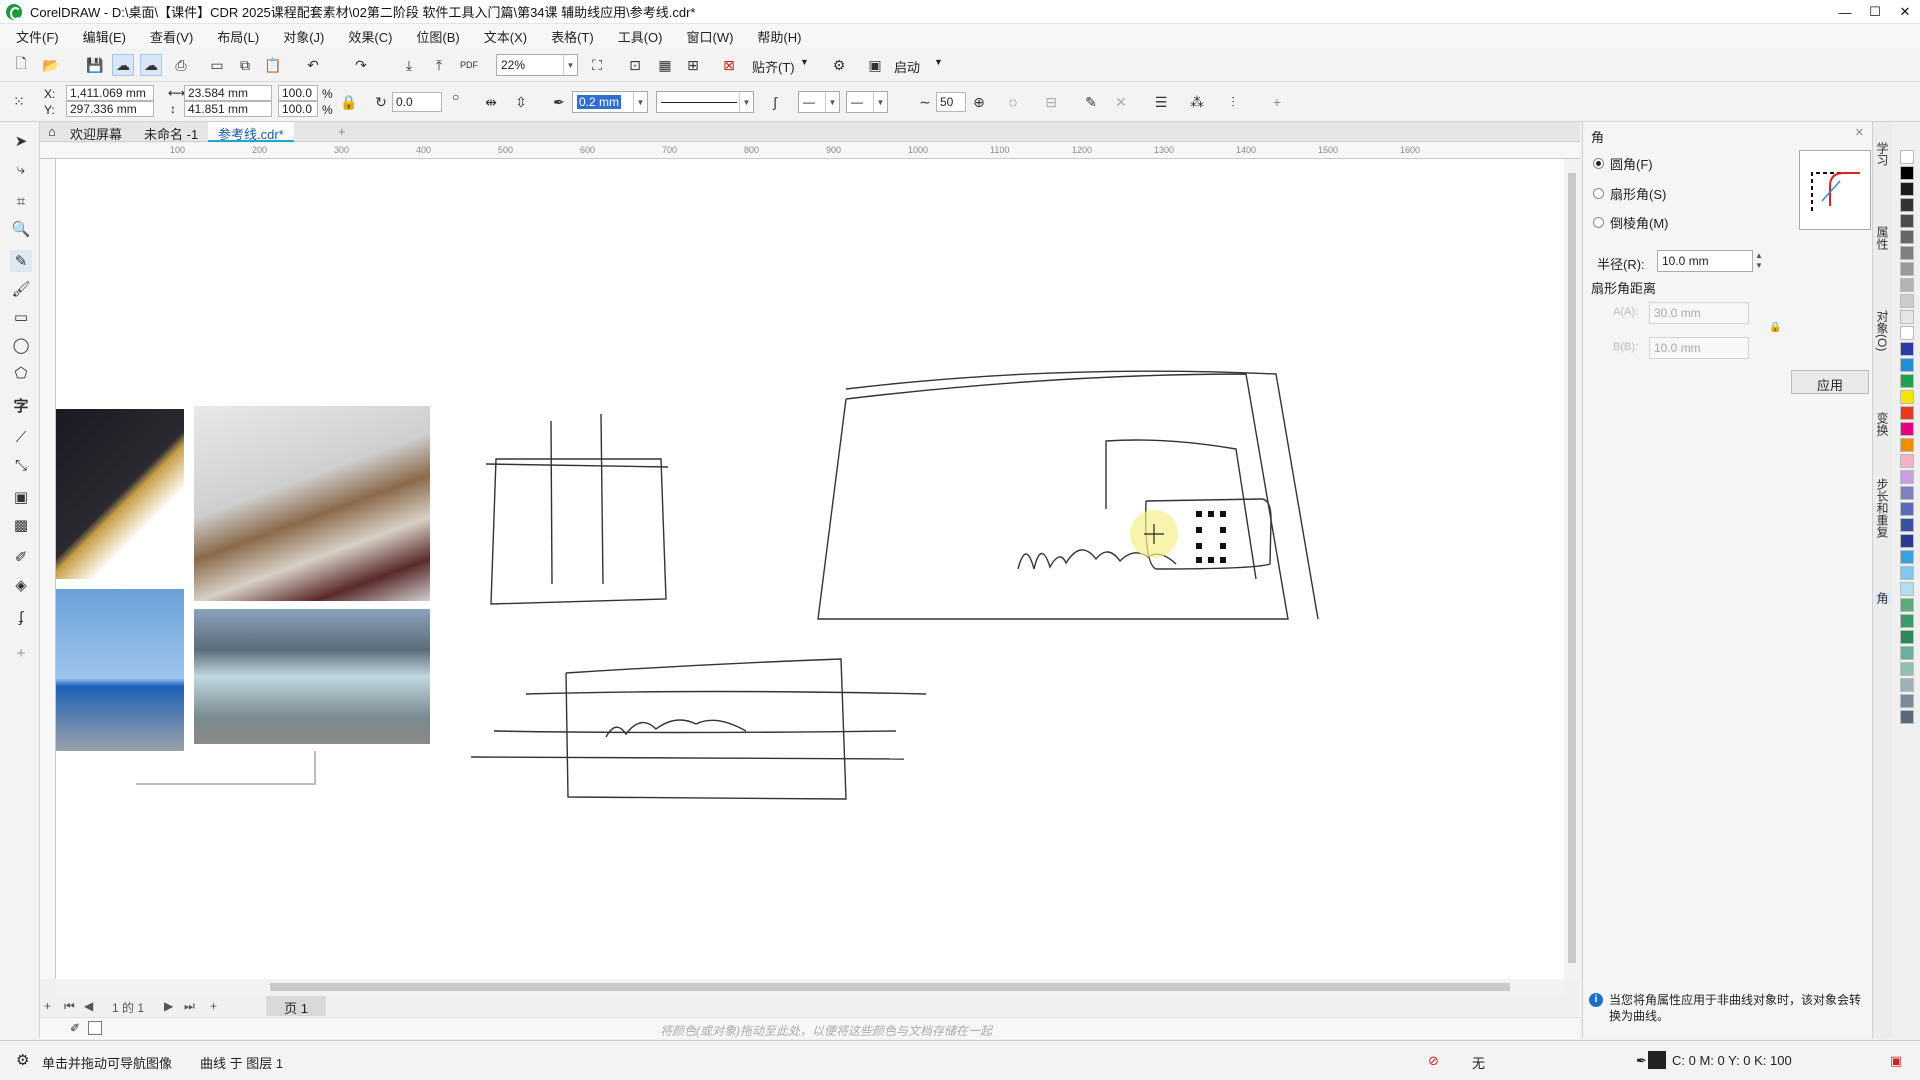 The width and height of the screenshot is (1920, 1080). What do you see at coordinates (521, 102) in the screenshot?
I see `mirror-vertical-icon: ⇳` at bounding box center [521, 102].